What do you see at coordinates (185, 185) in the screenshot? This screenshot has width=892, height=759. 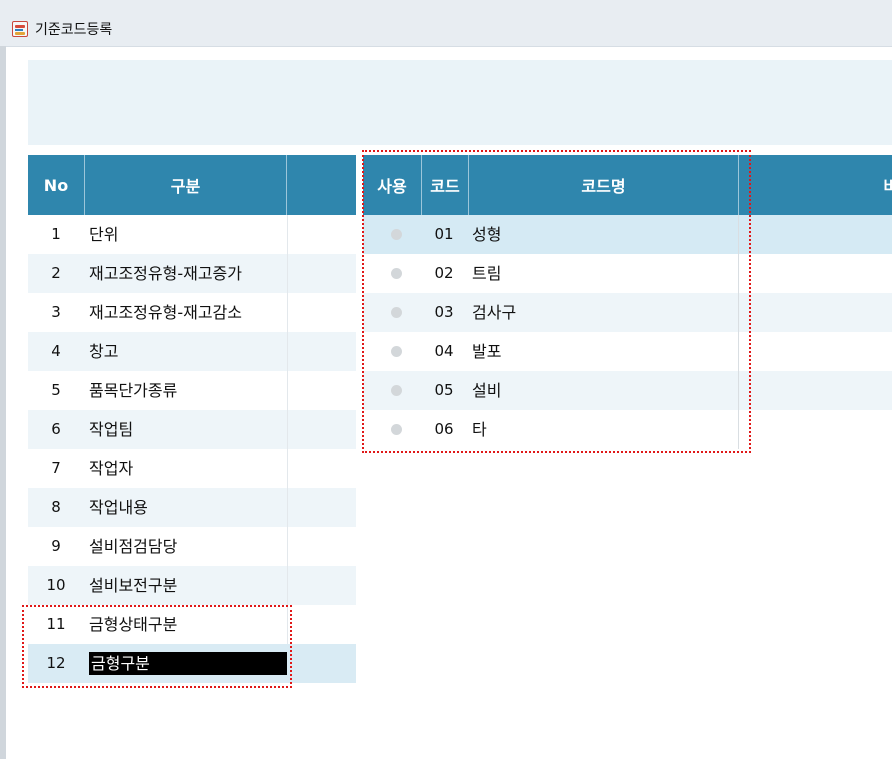 I see `left-header-category: 구분` at bounding box center [185, 185].